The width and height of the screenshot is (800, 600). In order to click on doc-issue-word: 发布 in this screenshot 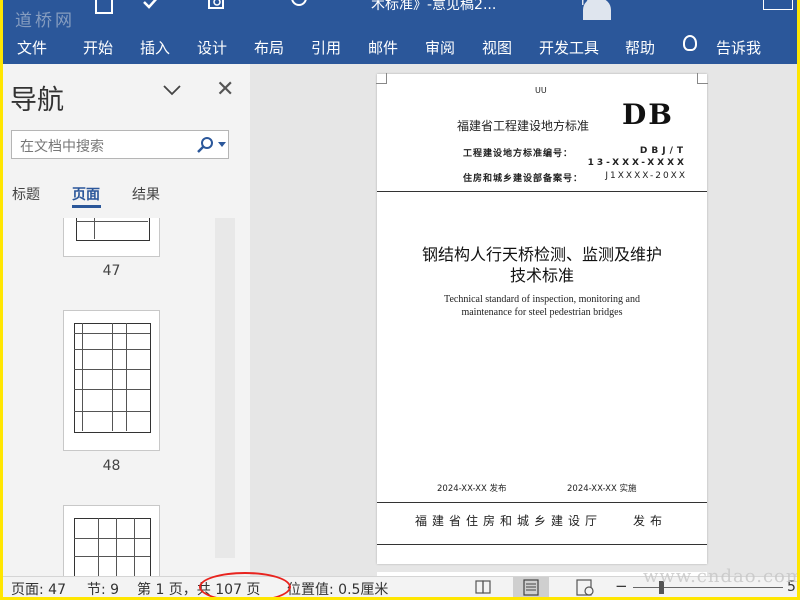, I will do `click(650, 521)`.